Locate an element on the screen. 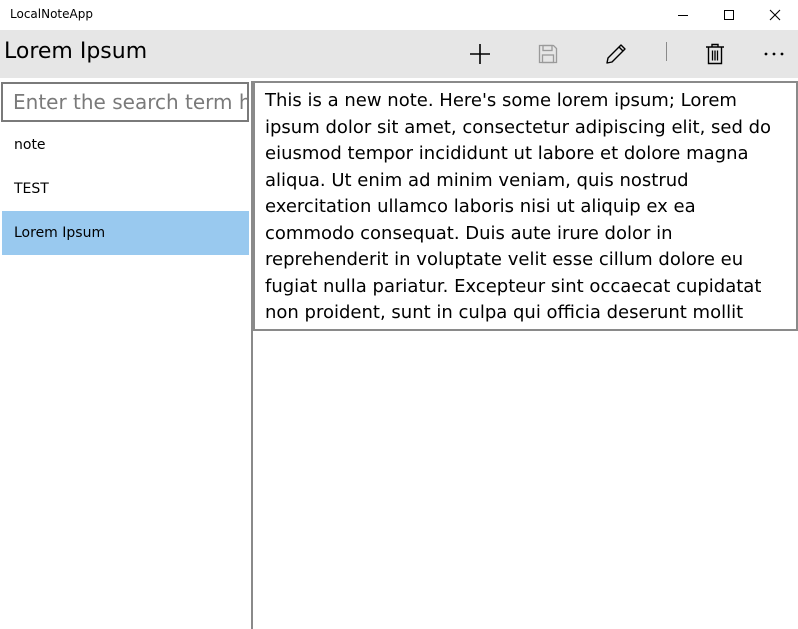 The image size is (798, 629). save-icon is located at coordinates (548, 54).